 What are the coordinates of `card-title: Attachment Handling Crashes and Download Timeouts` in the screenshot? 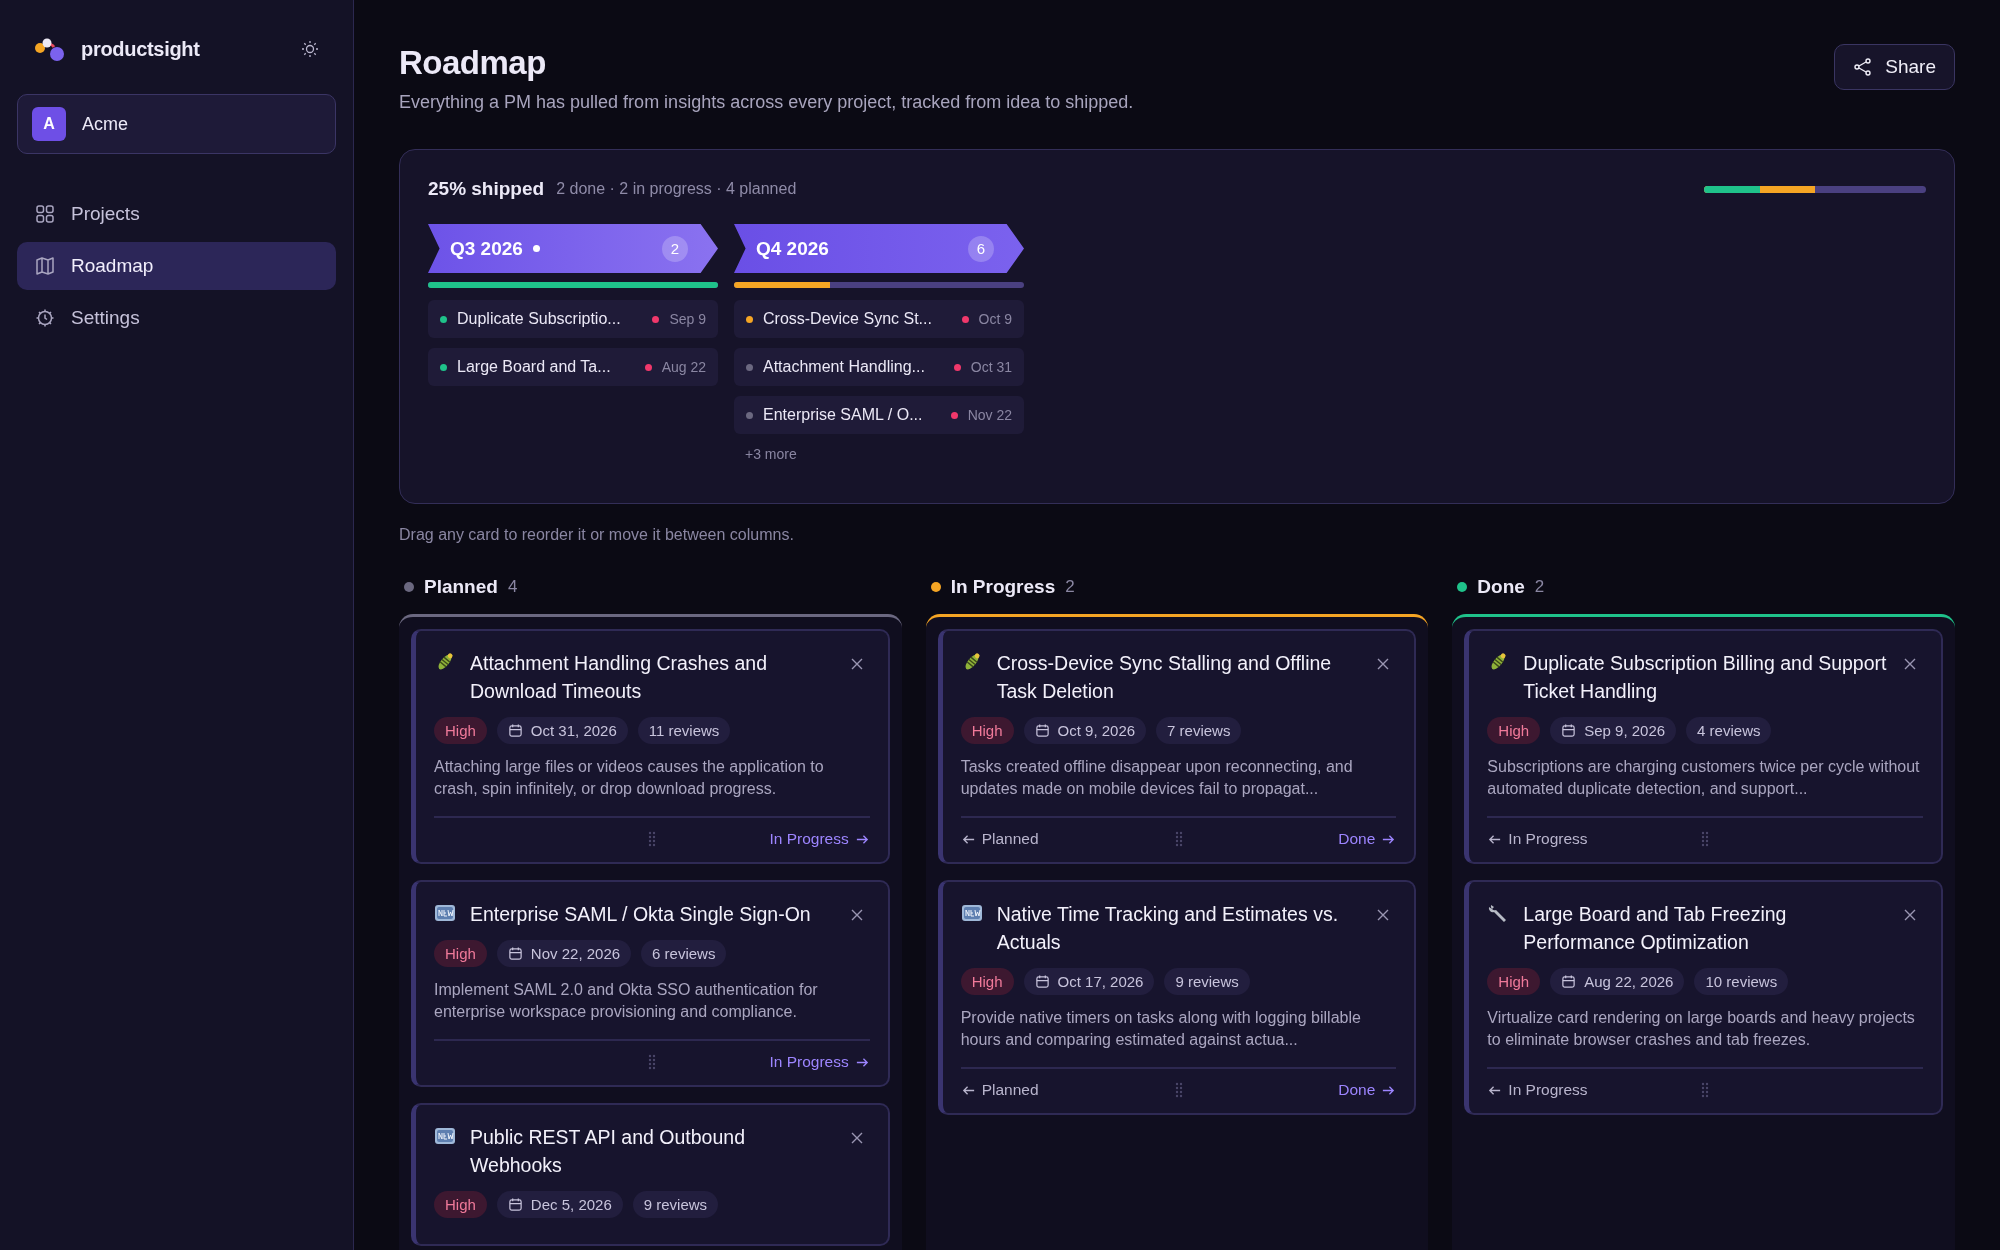 It's located at (619, 677).